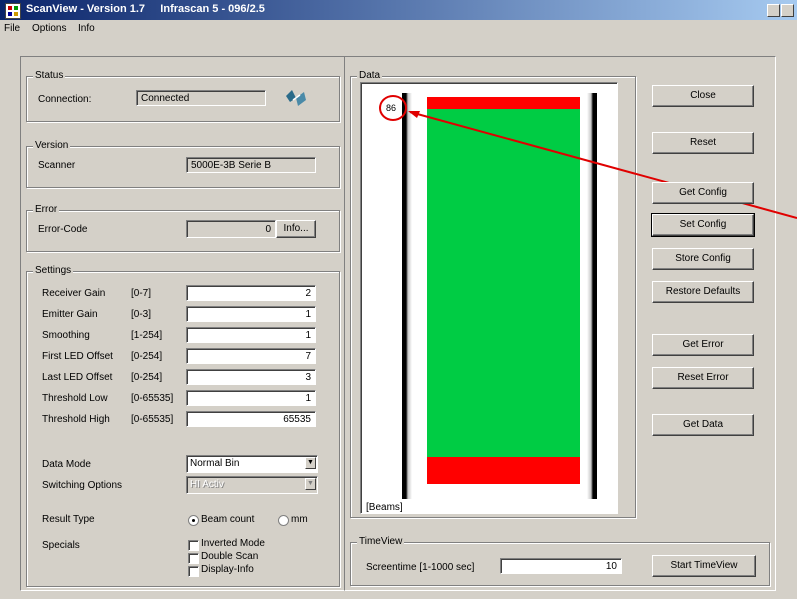 This screenshot has width=797, height=599. I want to click on threshold-low-input: 1, so click(251, 398).